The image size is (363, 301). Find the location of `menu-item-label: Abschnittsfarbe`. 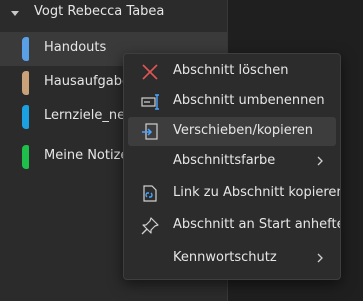

menu-item-label: Abschnittsfarbe is located at coordinates (224, 160).